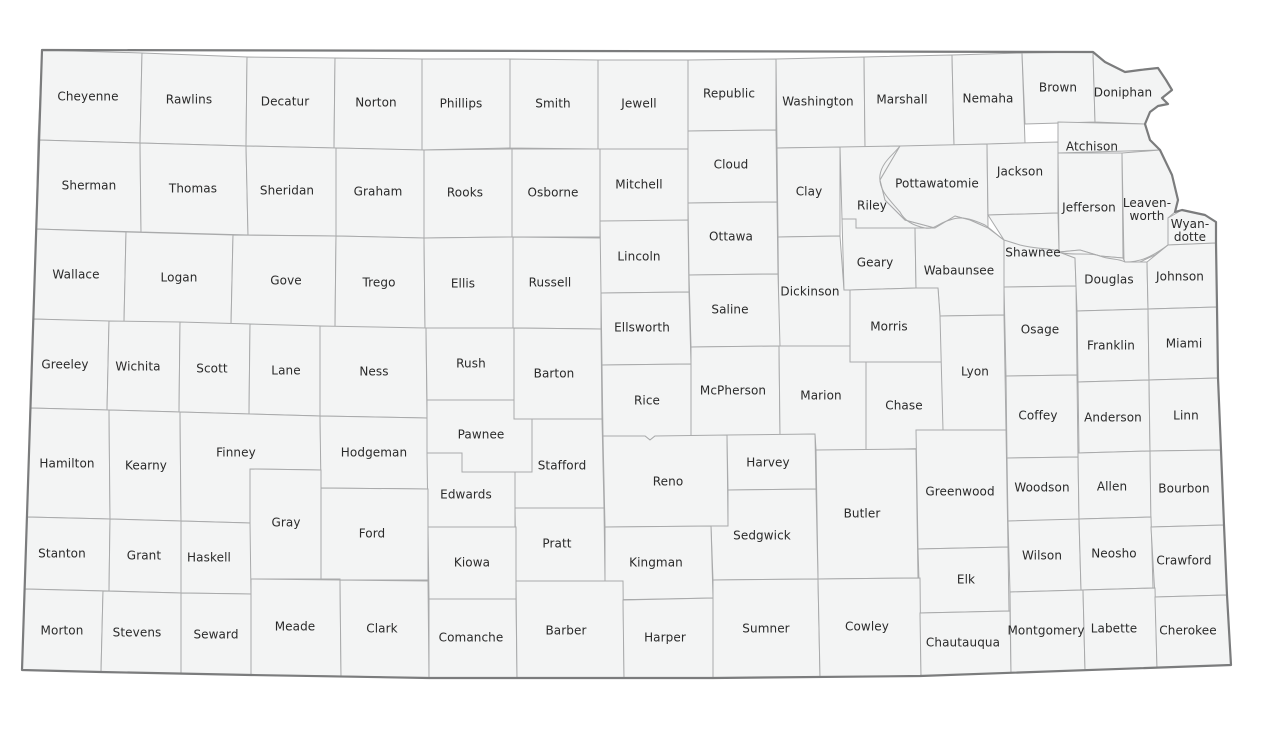 The image size is (1265, 730). What do you see at coordinates (879, 254) in the screenshot?
I see `county-geary` at bounding box center [879, 254].